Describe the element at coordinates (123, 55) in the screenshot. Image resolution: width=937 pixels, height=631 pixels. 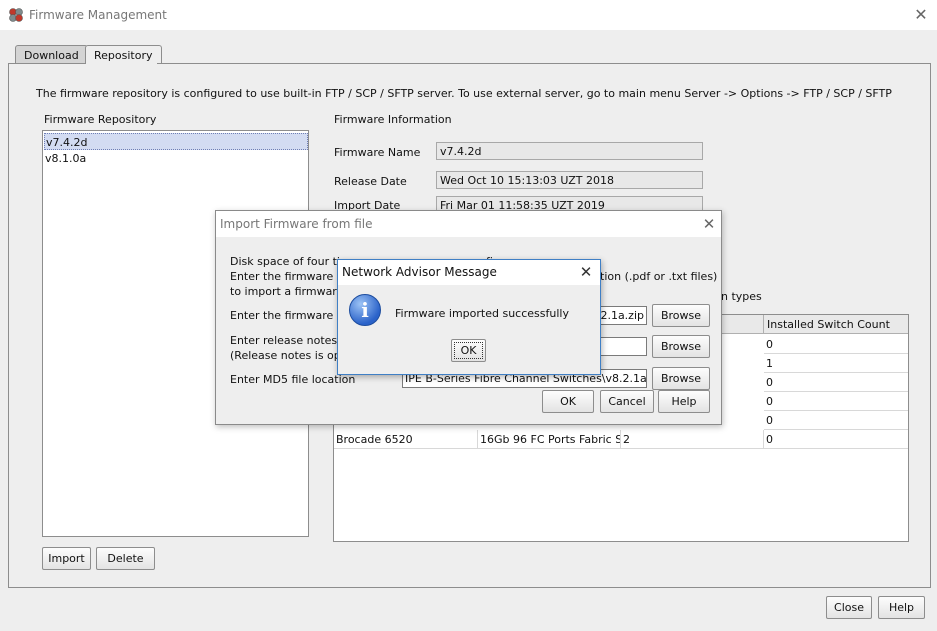
I see `tab-repository: Repository` at that location.